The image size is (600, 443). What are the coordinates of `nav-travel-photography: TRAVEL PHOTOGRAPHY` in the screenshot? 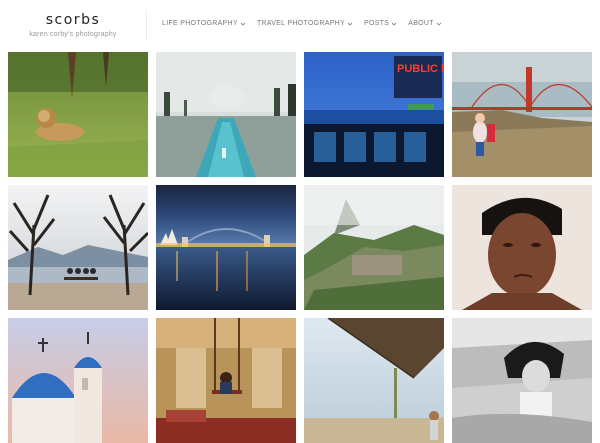 It's located at (305, 23).